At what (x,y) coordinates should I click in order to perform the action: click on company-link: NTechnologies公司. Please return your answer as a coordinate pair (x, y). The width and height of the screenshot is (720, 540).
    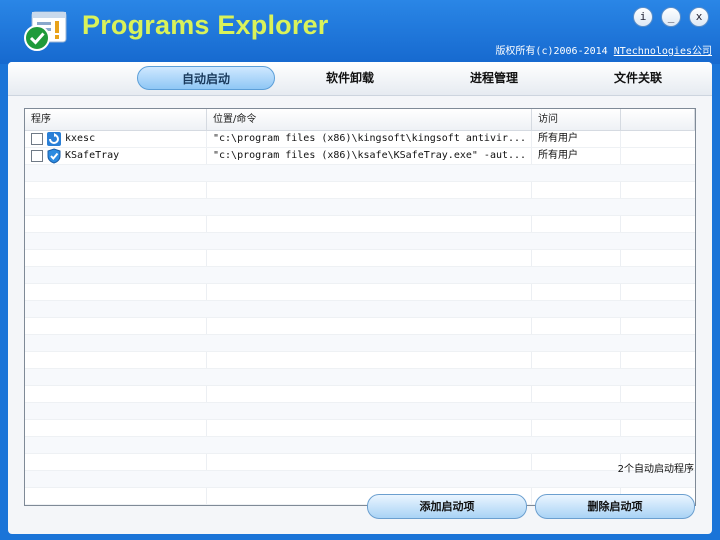
    Looking at the image, I should click on (663, 51).